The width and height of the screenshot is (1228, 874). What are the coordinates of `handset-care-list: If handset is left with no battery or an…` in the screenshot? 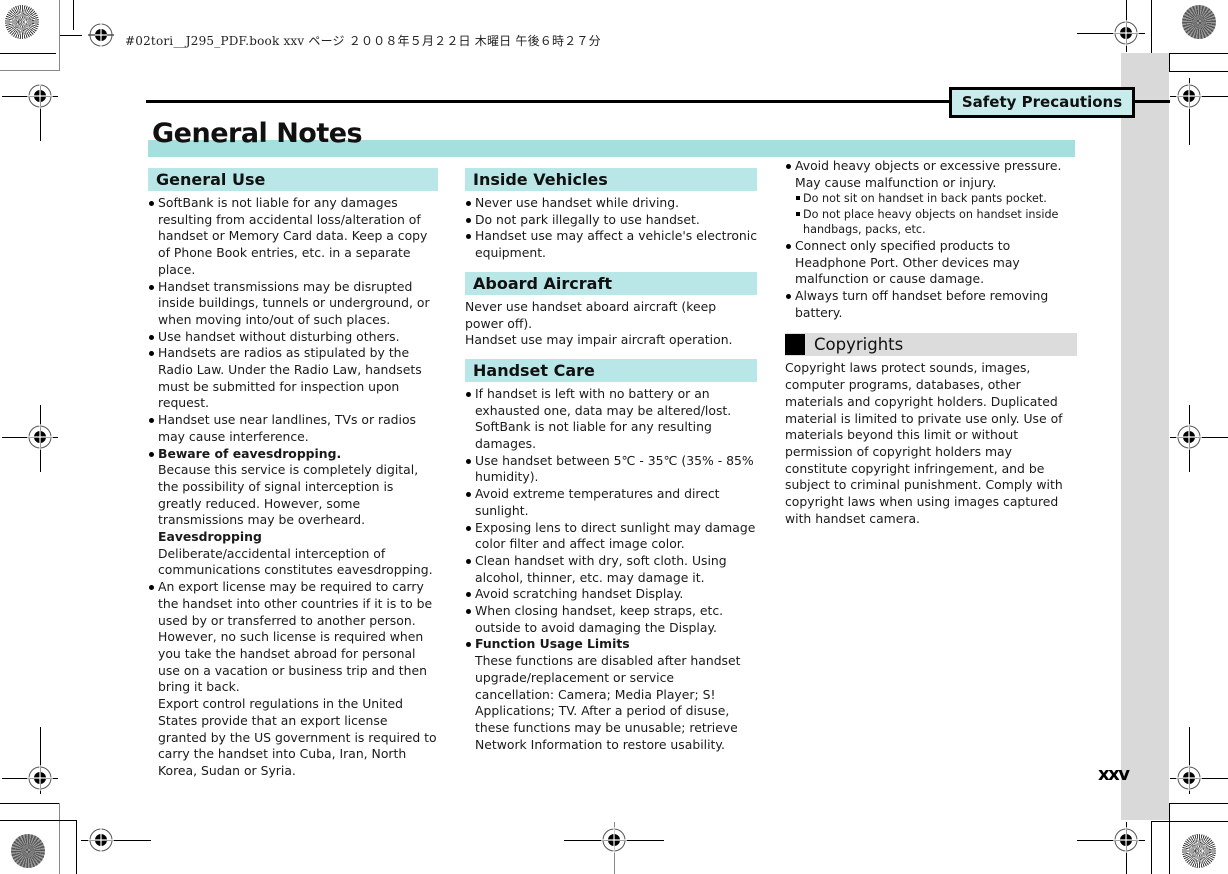 It's located at (611, 569).